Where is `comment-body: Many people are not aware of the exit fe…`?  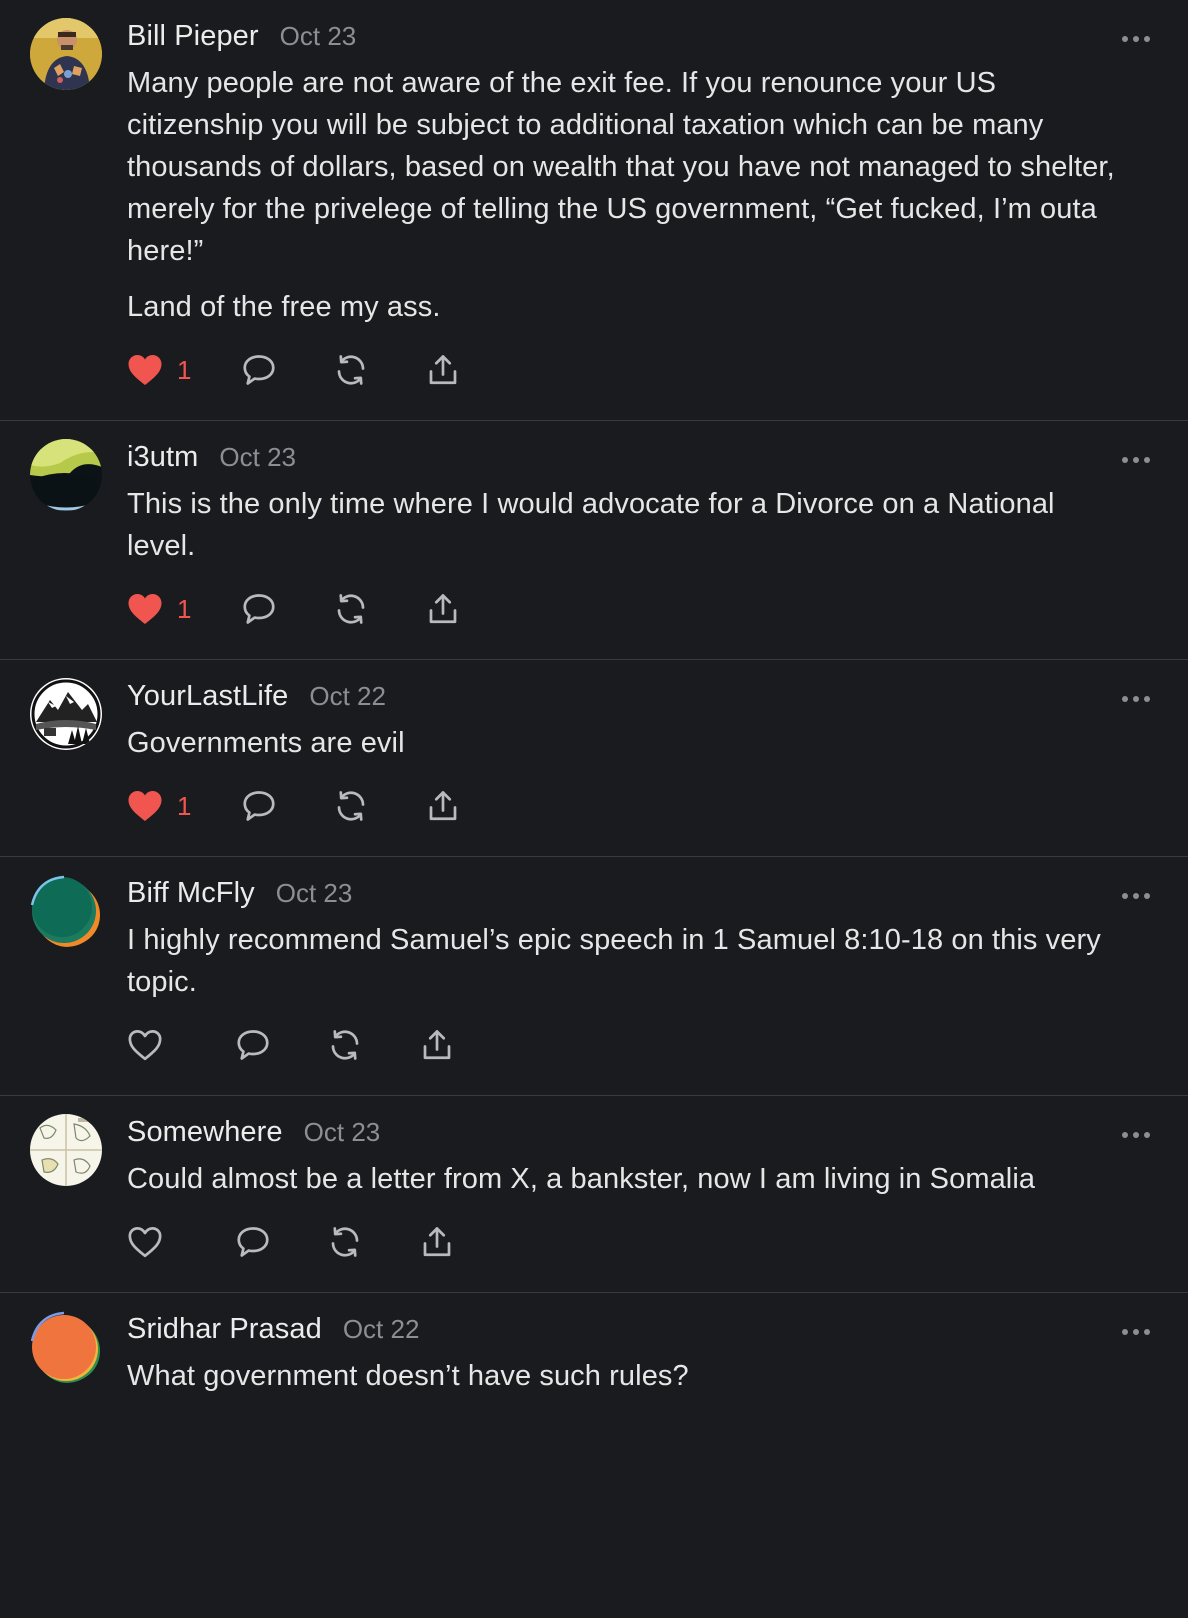 comment-body: Many people are not aware of the exit fe… is located at coordinates (623, 195).